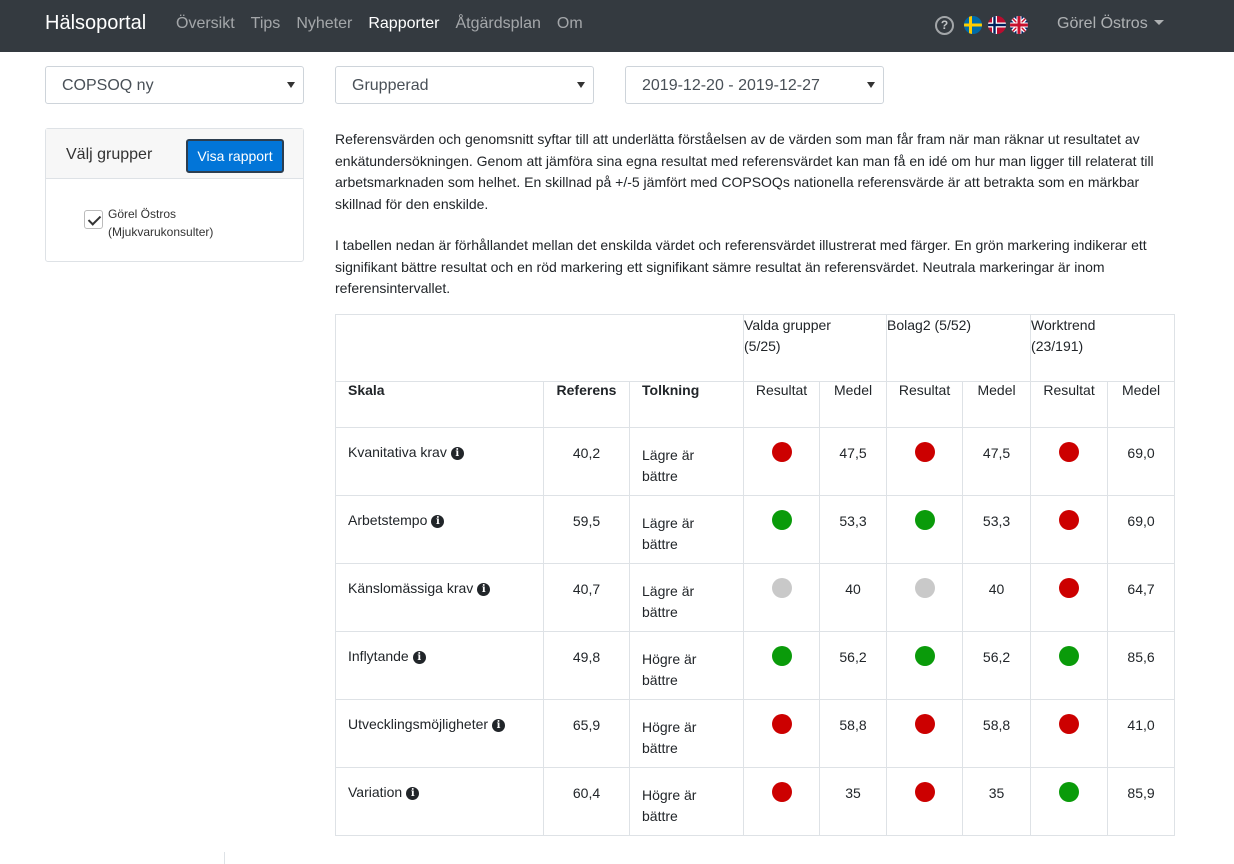 This screenshot has width=1234, height=864. I want to click on scale-cell: Kvanitativa krav i, so click(439, 461).